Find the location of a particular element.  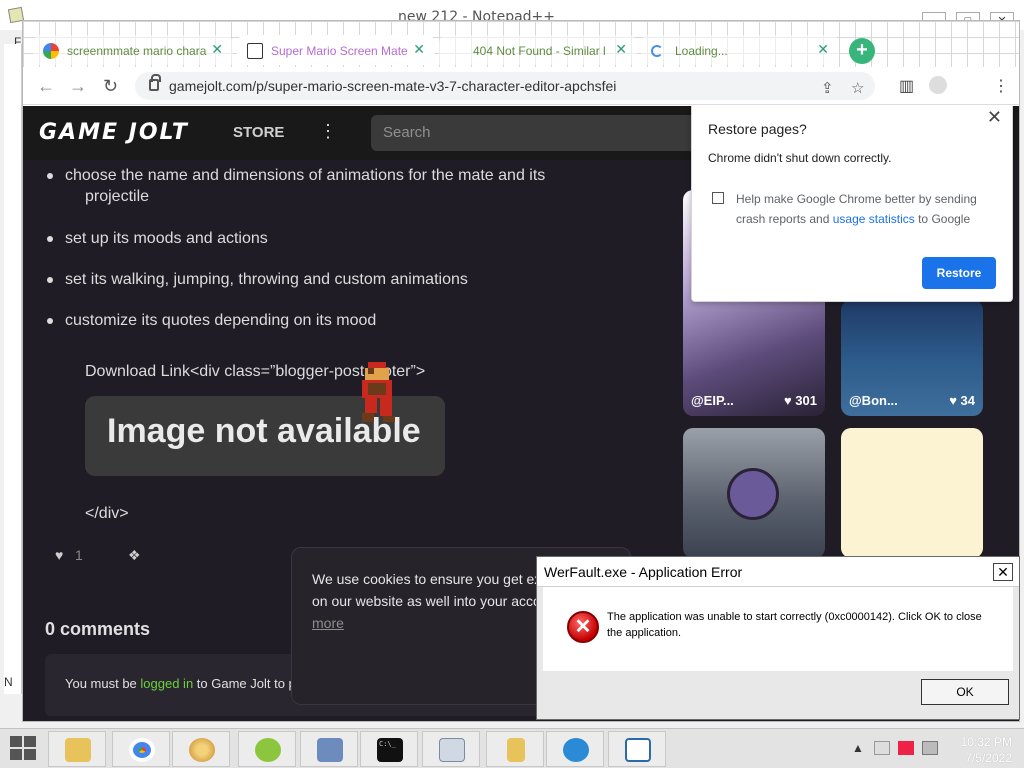

popup-title: Restore pages? is located at coordinates (757, 129).